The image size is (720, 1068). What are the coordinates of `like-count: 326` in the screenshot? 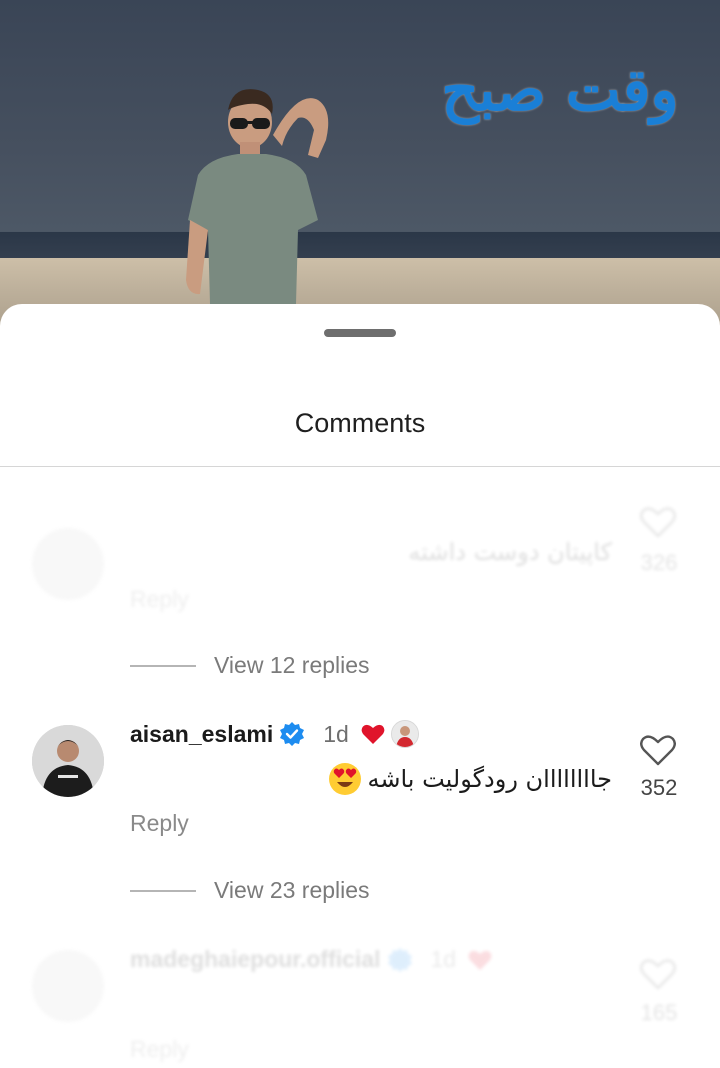 It's located at (659, 562).